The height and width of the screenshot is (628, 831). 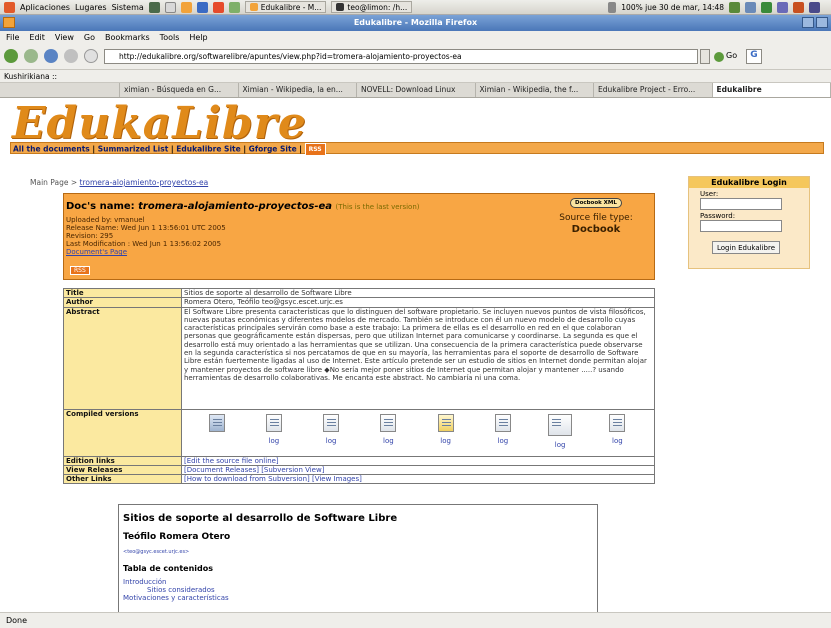 I want to click on panel-applications-menu: Aplicaciones, so click(x=45, y=7).